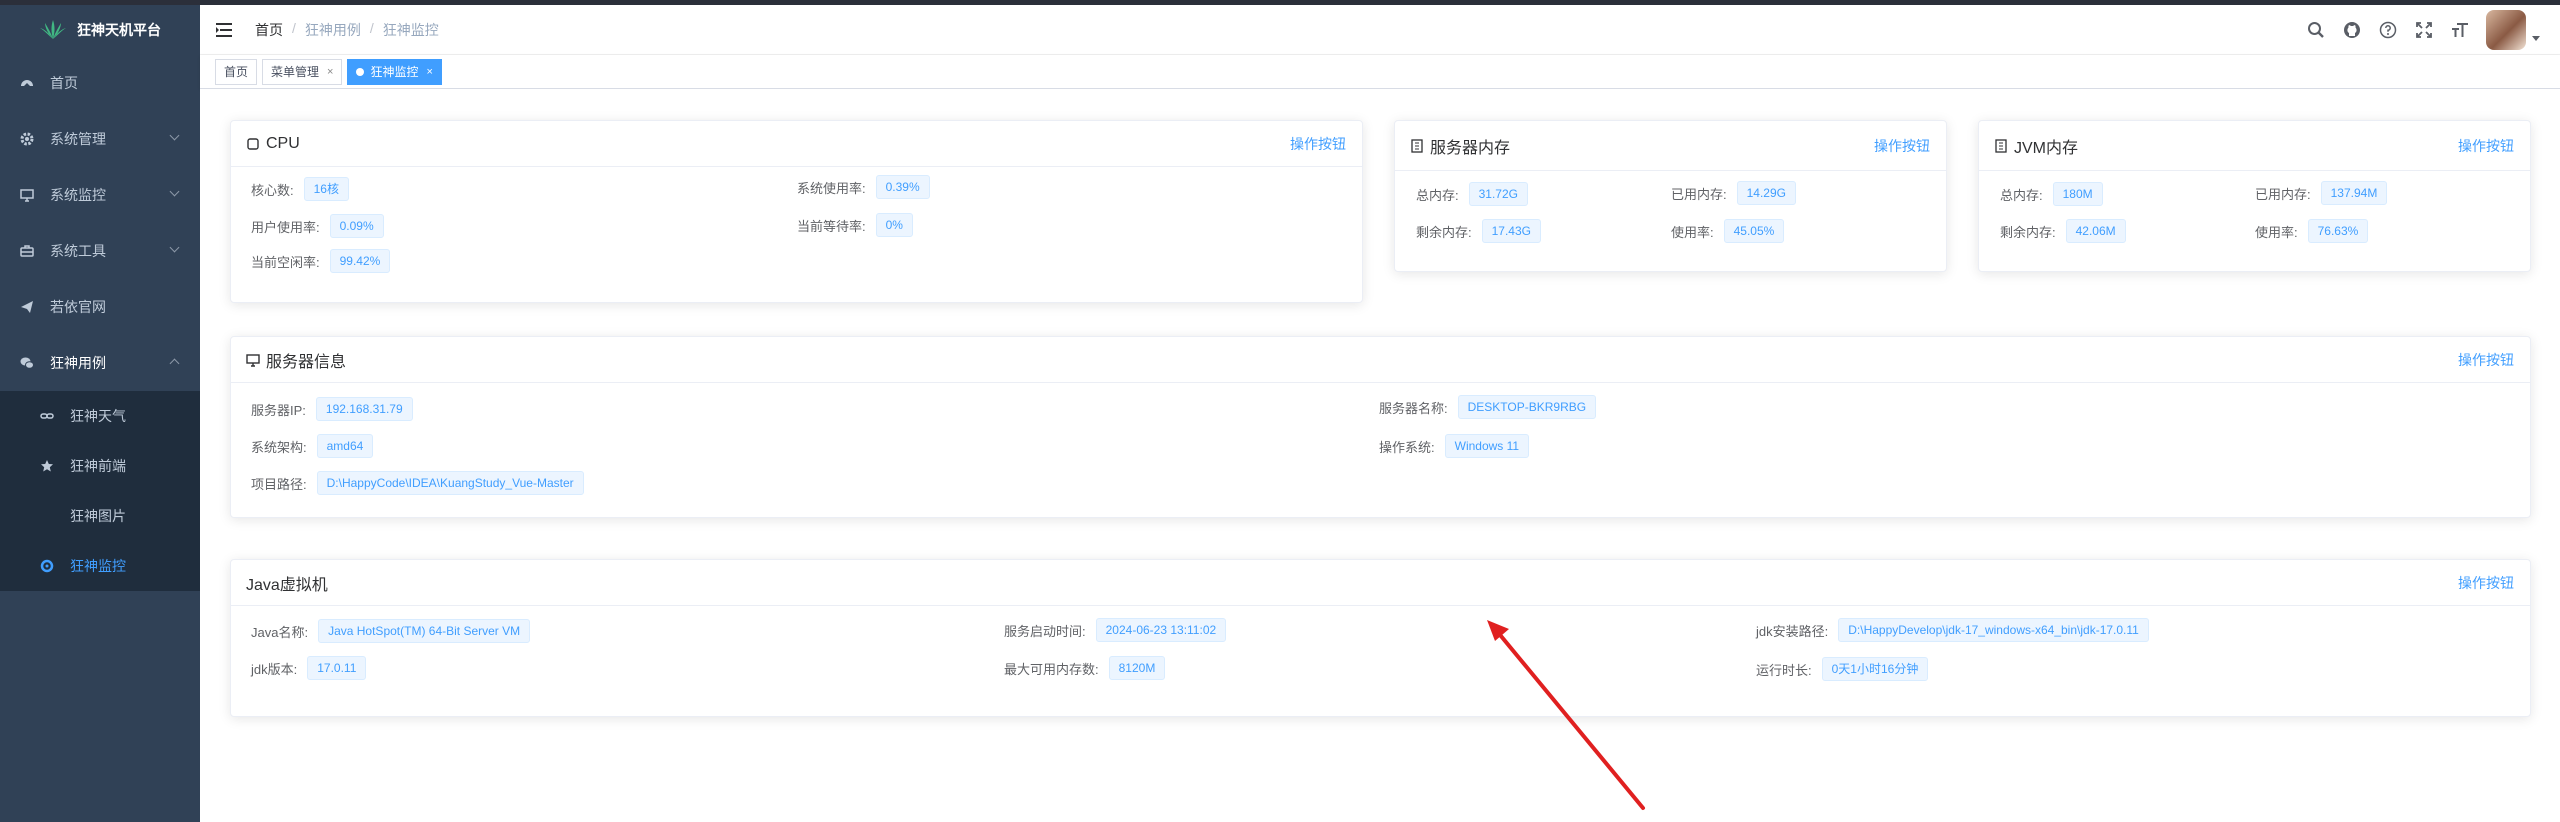 The image size is (2560, 822). I want to click on card-title: Java虚拟机, so click(287, 585).